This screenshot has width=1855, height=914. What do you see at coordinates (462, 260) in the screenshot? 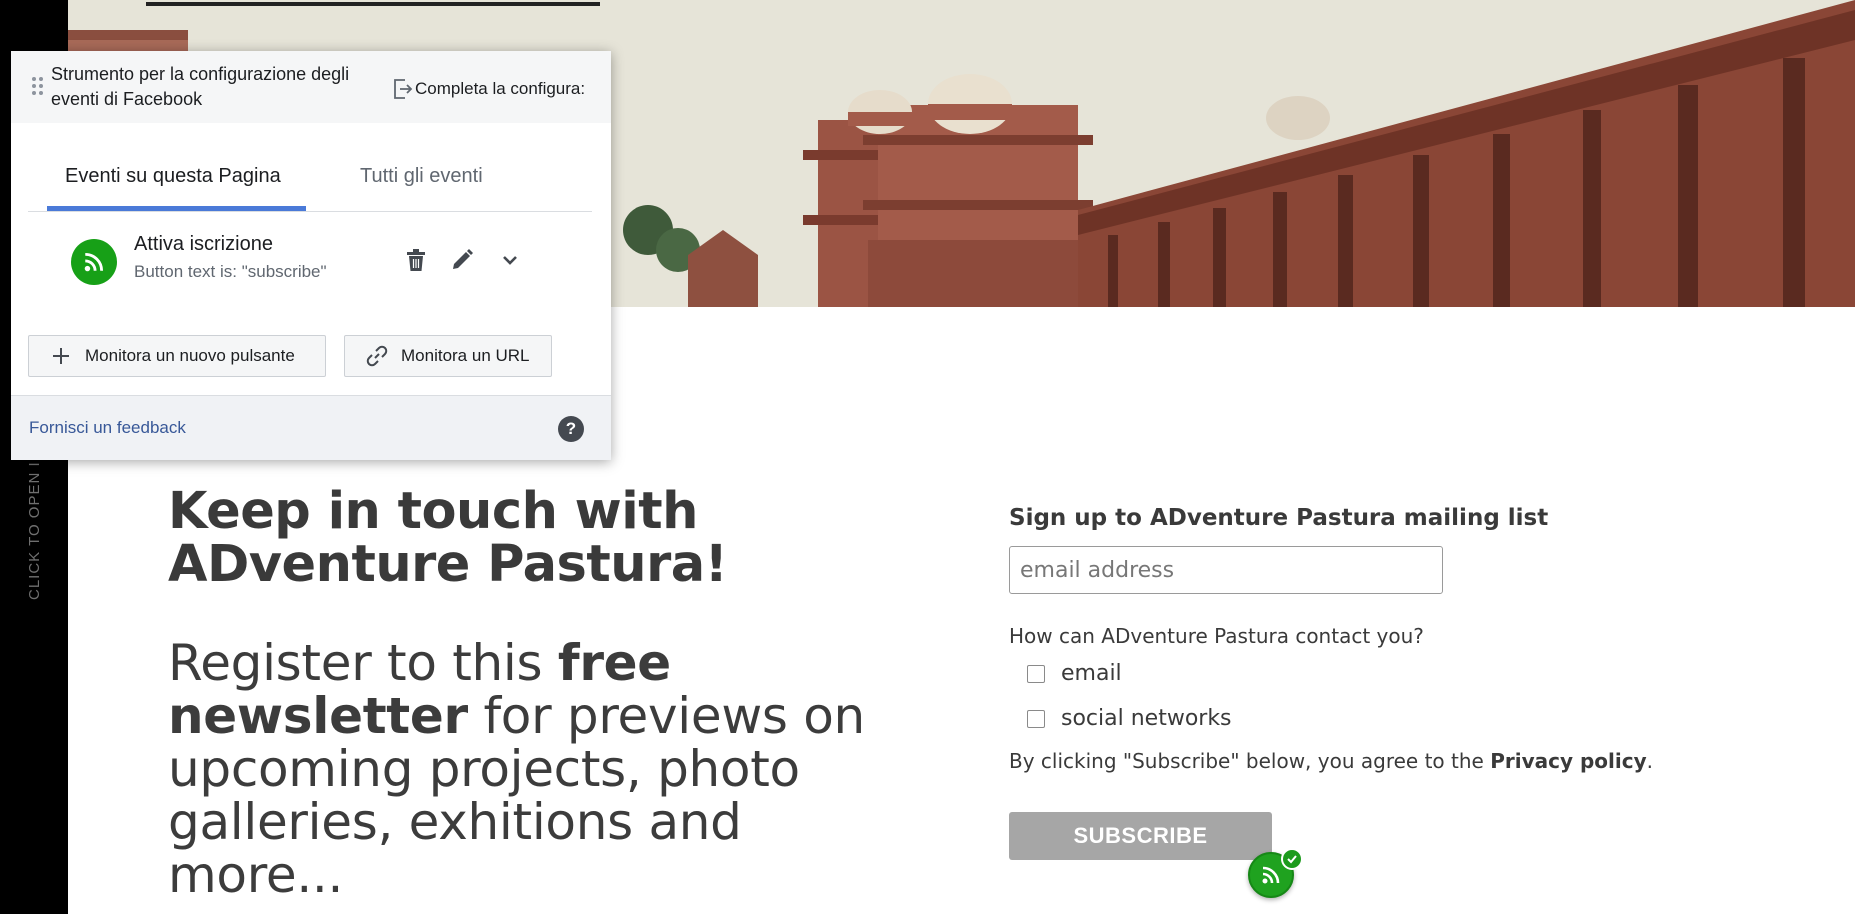
I see `pencil-icon` at bounding box center [462, 260].